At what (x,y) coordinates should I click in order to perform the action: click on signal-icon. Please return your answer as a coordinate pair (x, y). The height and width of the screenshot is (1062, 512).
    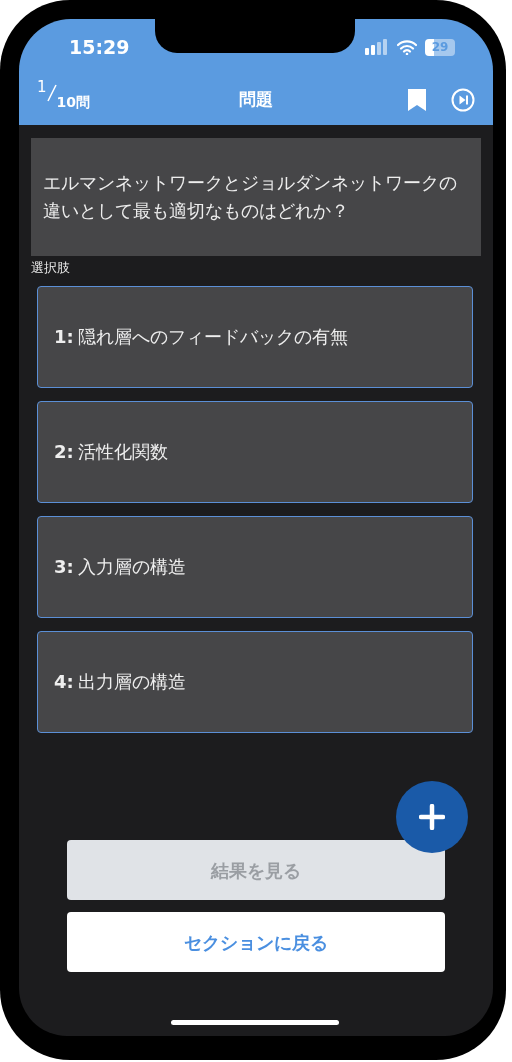
    Looking at the image, I should click on (377, 47).